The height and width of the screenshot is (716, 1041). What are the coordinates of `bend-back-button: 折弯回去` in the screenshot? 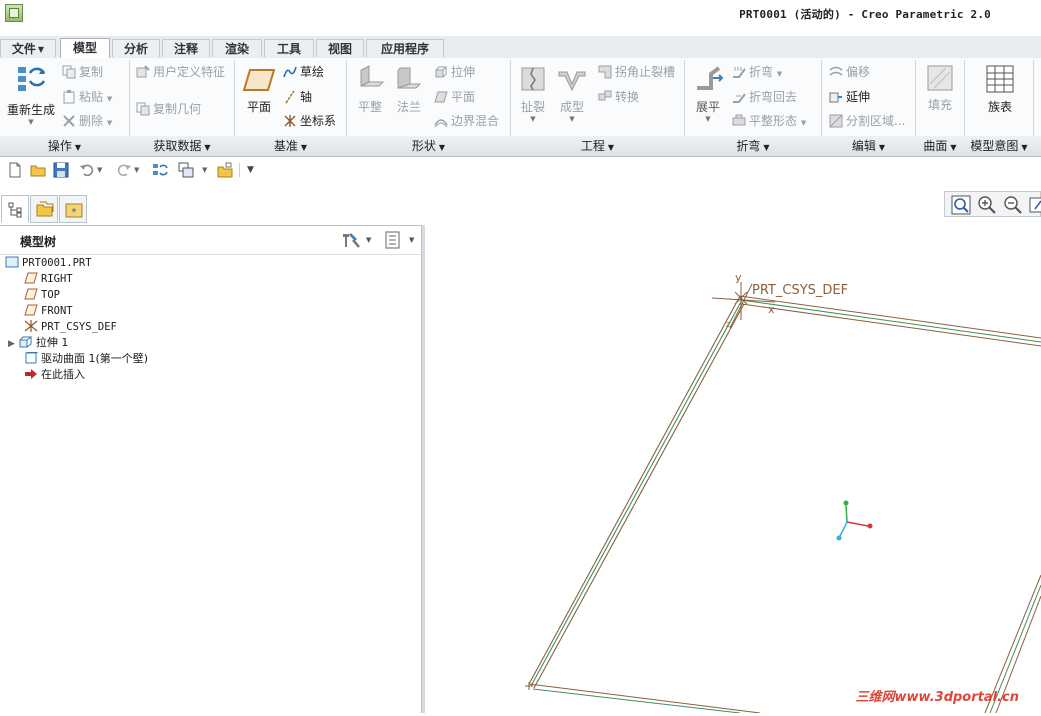 It's located at (764, 97).